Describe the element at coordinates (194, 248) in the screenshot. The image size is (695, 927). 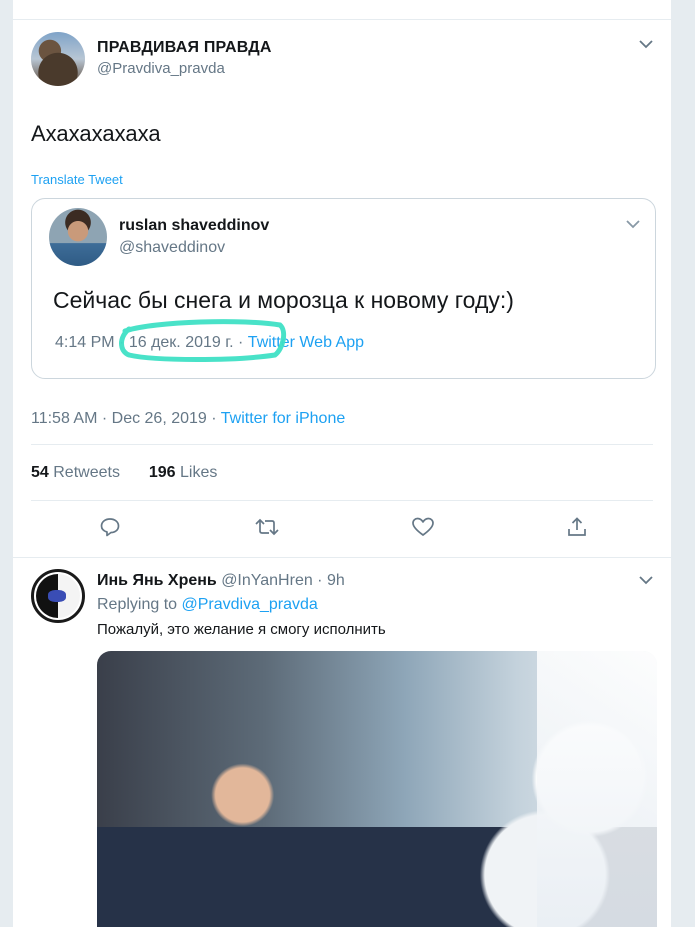
I see `quoted-author-handle: @shaveddinov` at that location.